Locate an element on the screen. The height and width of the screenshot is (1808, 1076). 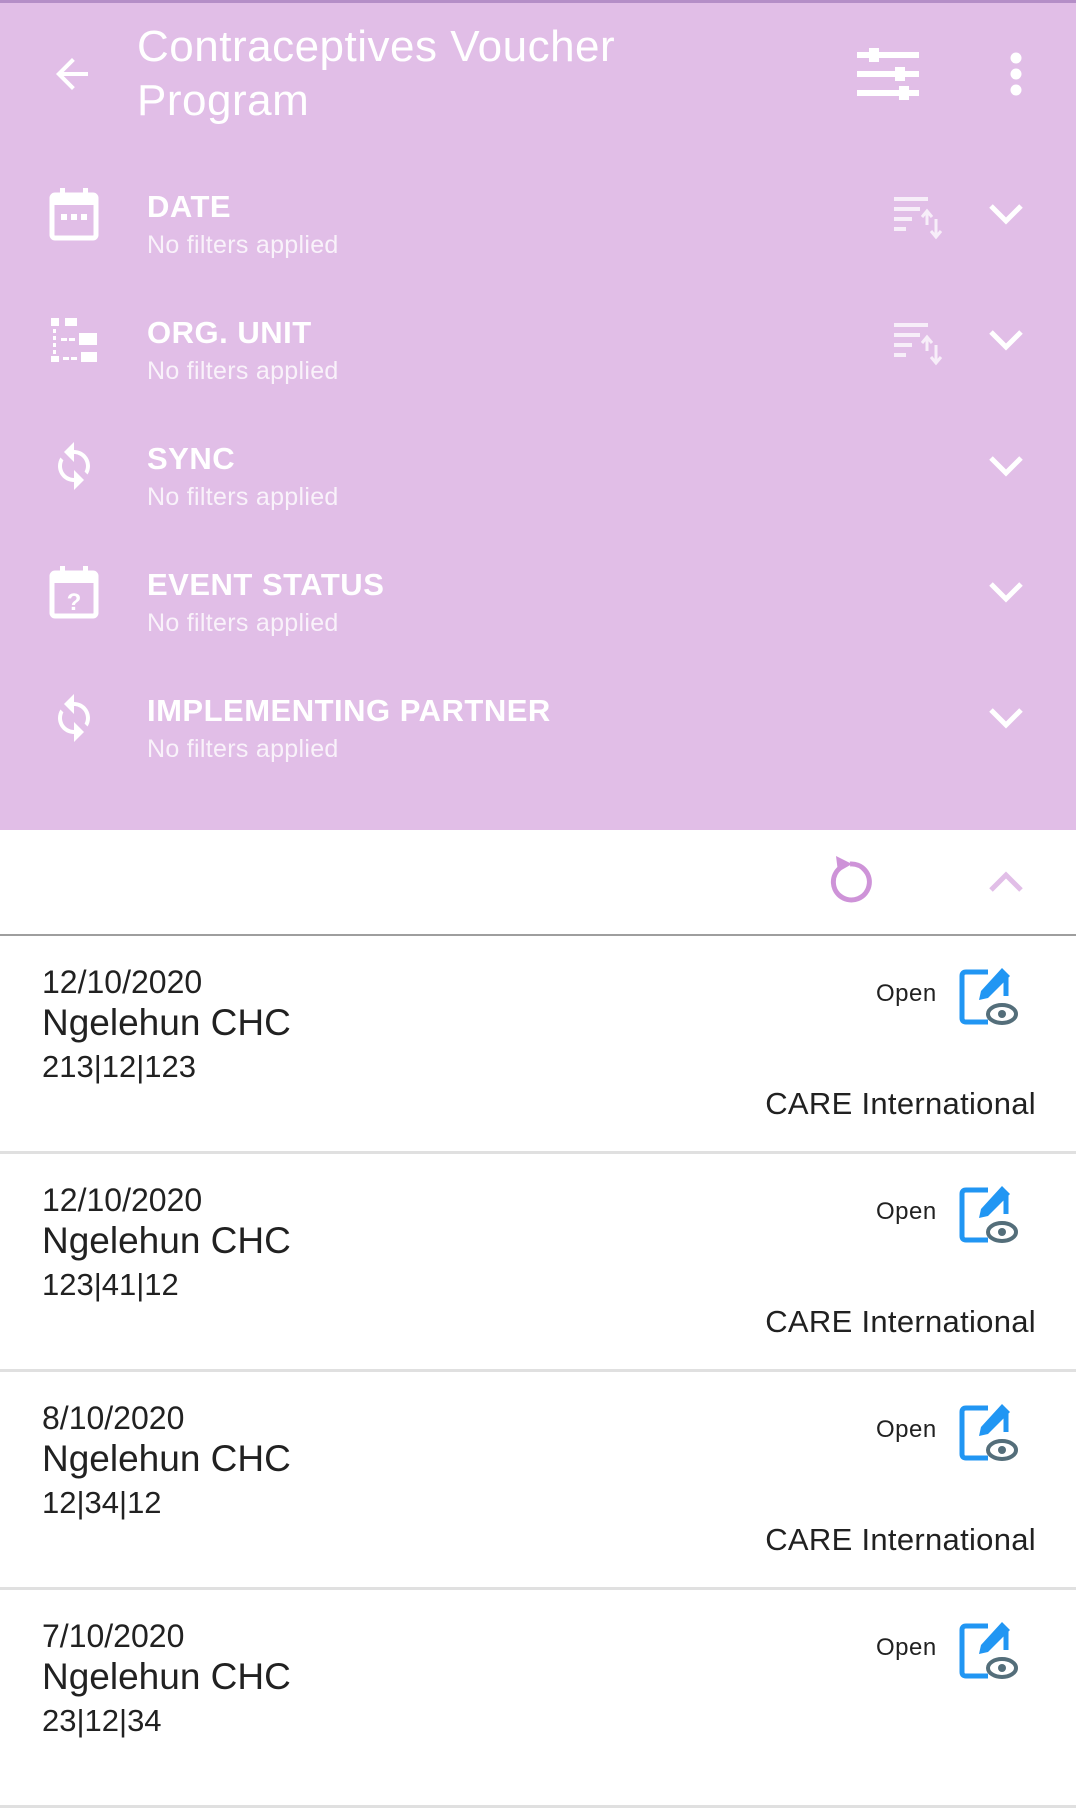
filter-title: IMPLEMENTING PARTNER is located at coordinates (349, 710).